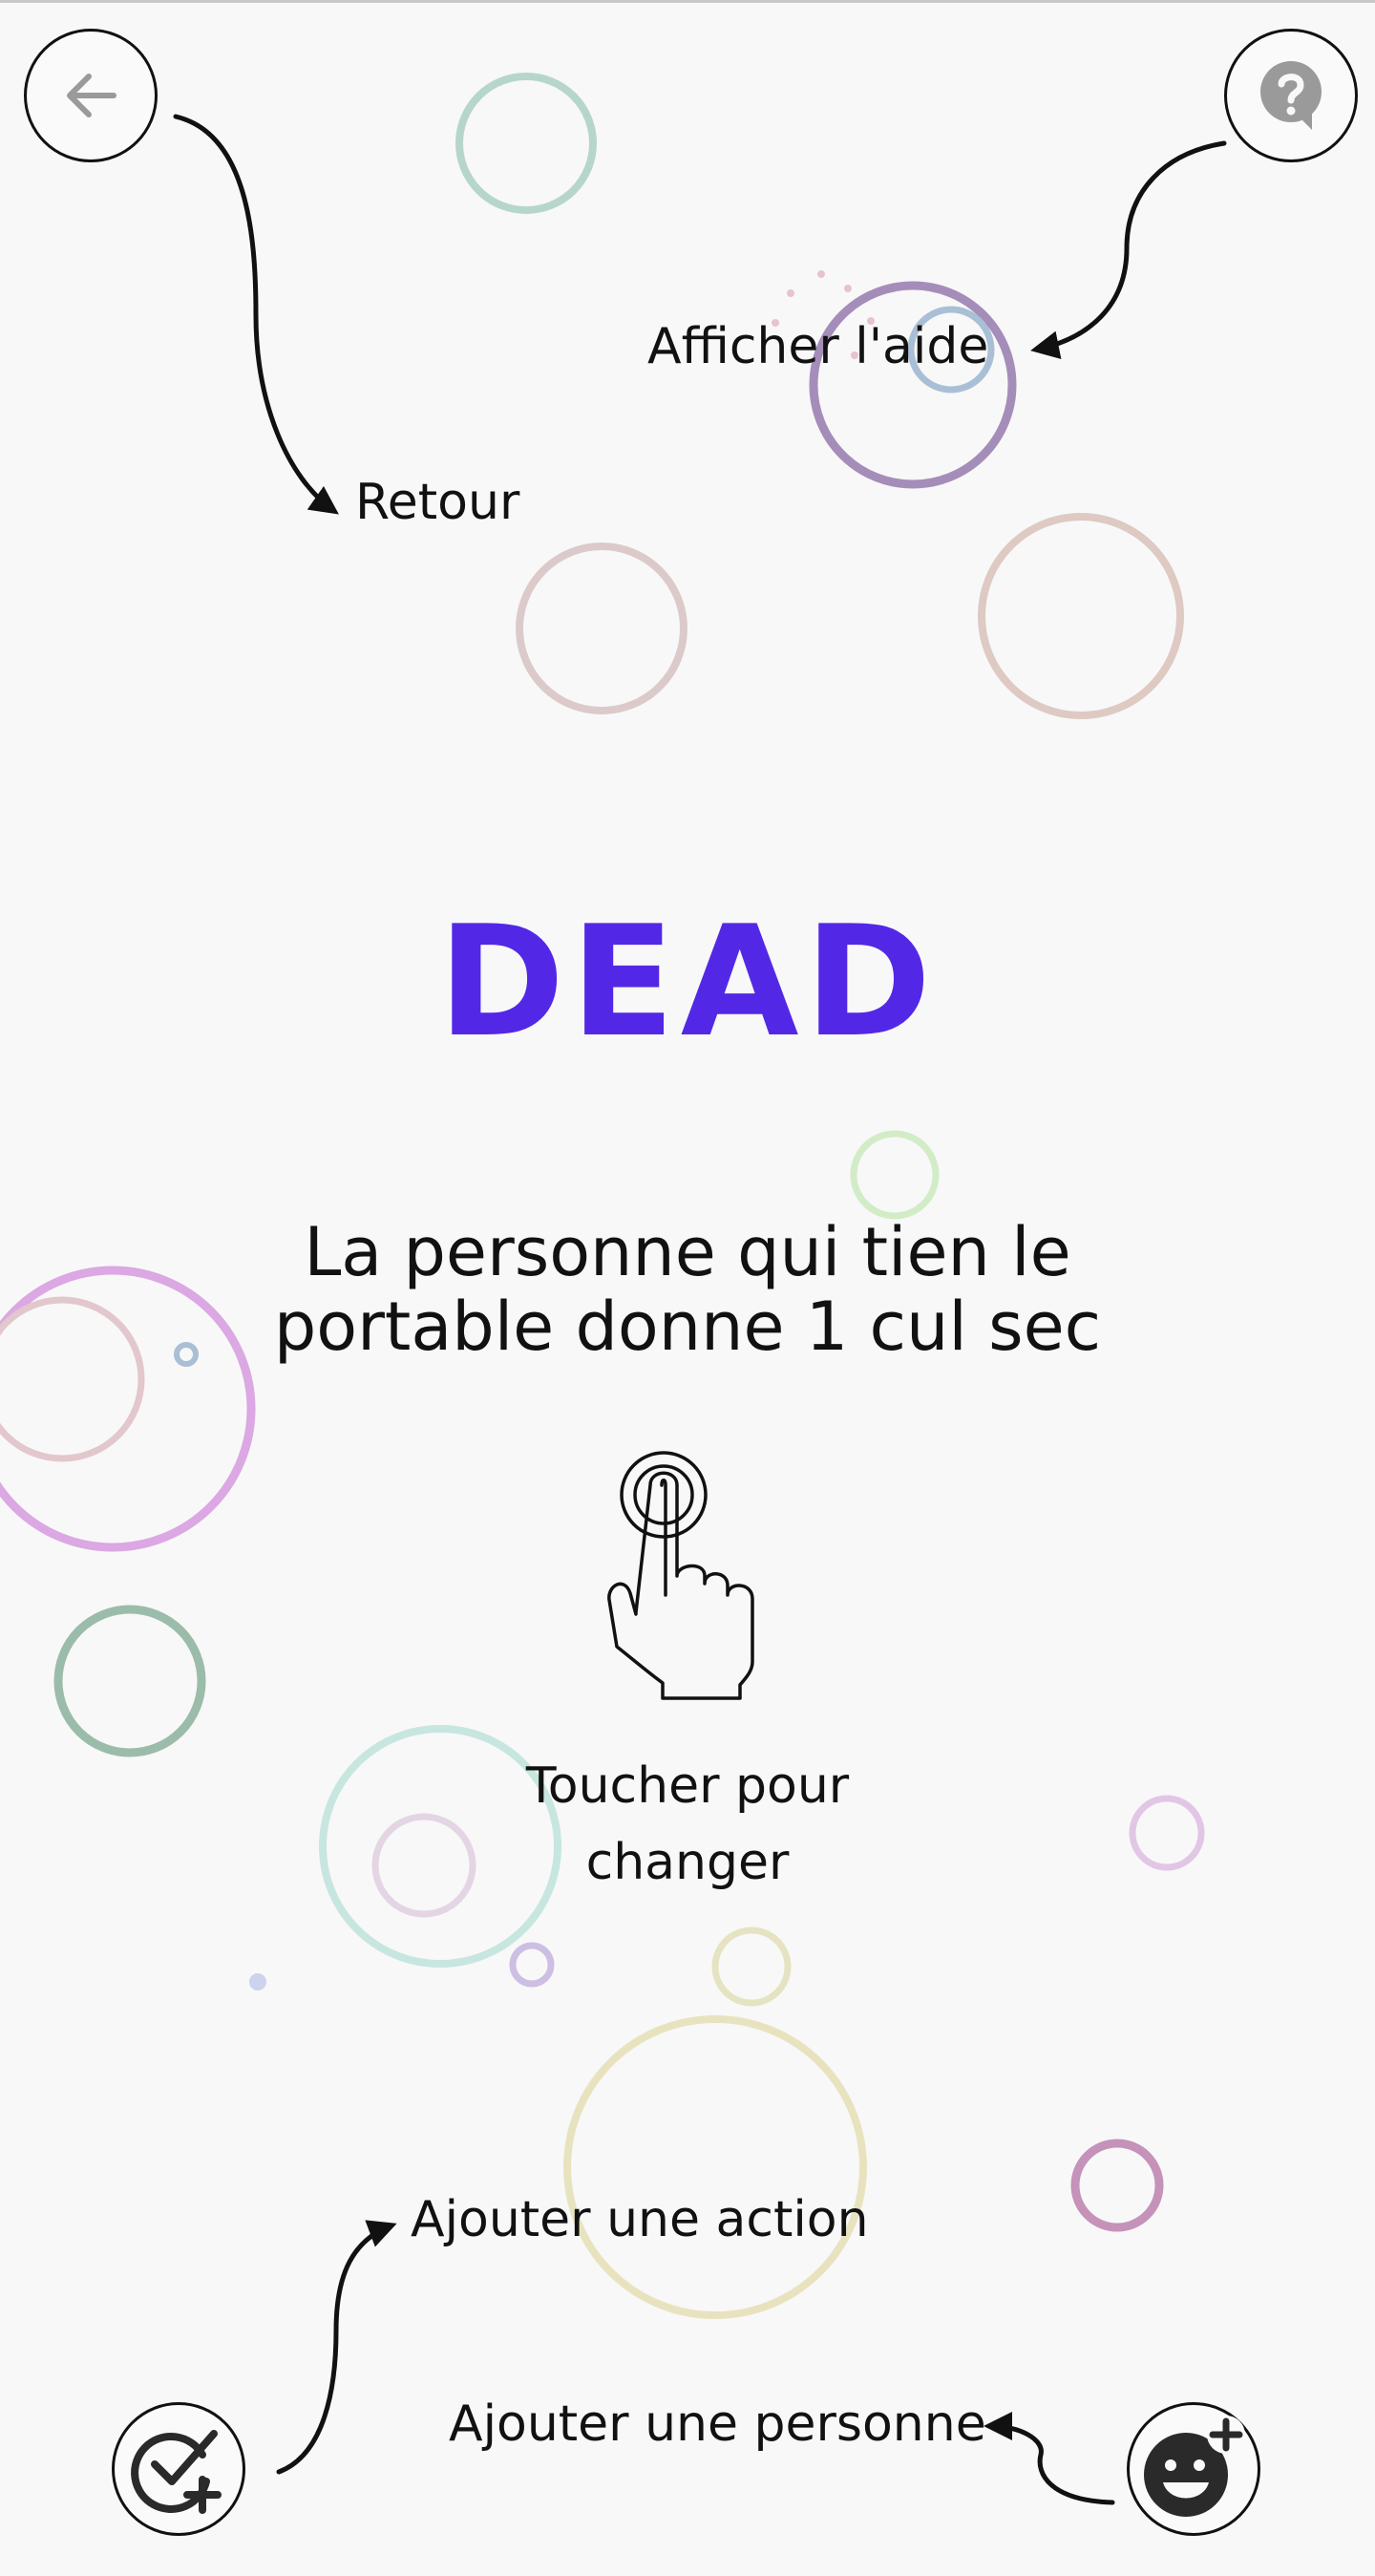 The width and height of the screenshot is (1375, 2576). I want to click on arrow-left-icon, so click(91, 95).